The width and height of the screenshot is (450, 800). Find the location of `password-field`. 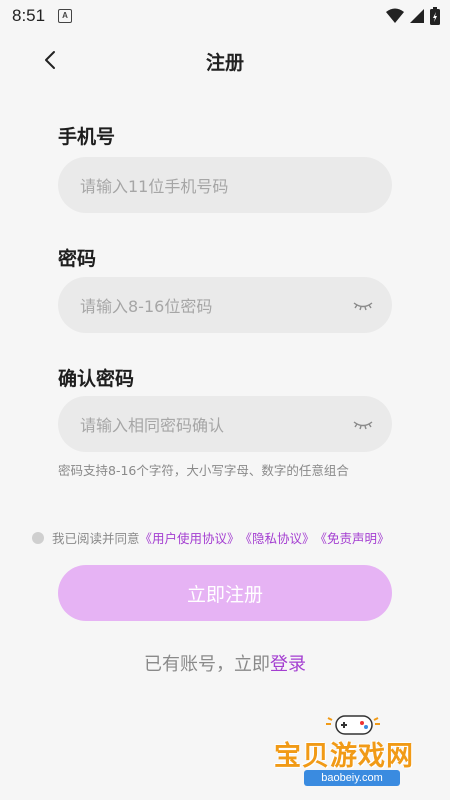

password-field is located at coordinates (225, 306).